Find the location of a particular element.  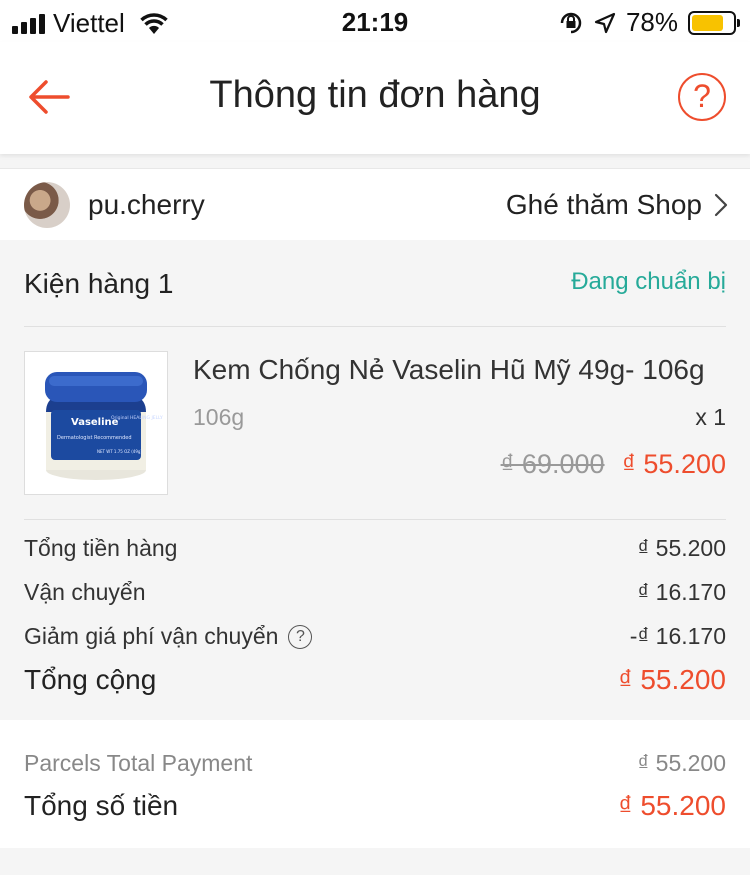

visit-shop-link: Ghé thăm Shop is located at coordinates (617, 205).